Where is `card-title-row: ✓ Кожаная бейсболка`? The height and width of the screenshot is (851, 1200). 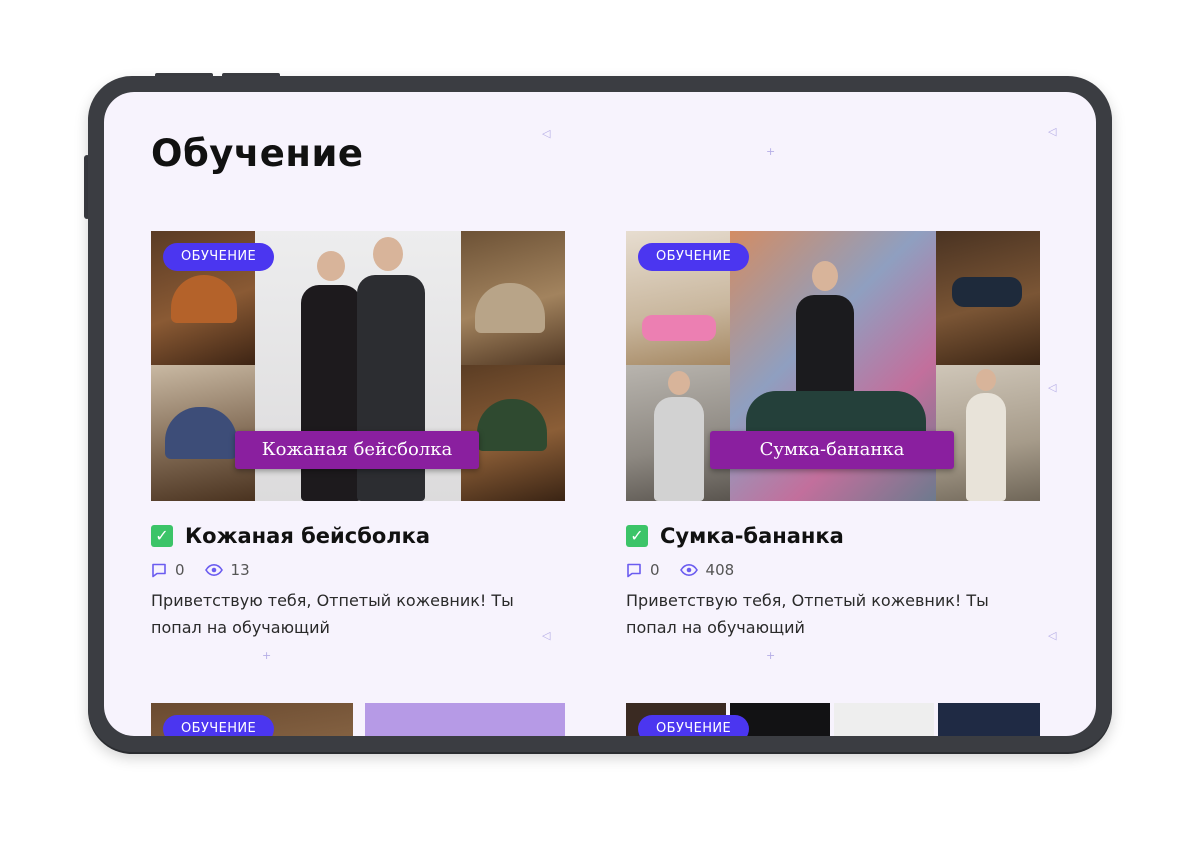 card-title-row: ✓ Кожаная бейсболка is located at coordinates (290, 536).